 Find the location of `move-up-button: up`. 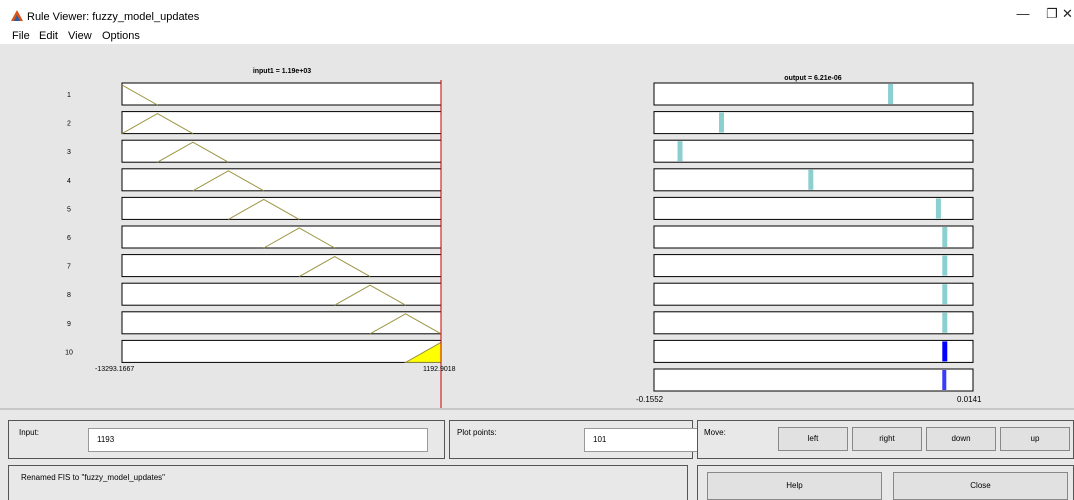

move-up-button: up is located at coordinates (1035, 439).